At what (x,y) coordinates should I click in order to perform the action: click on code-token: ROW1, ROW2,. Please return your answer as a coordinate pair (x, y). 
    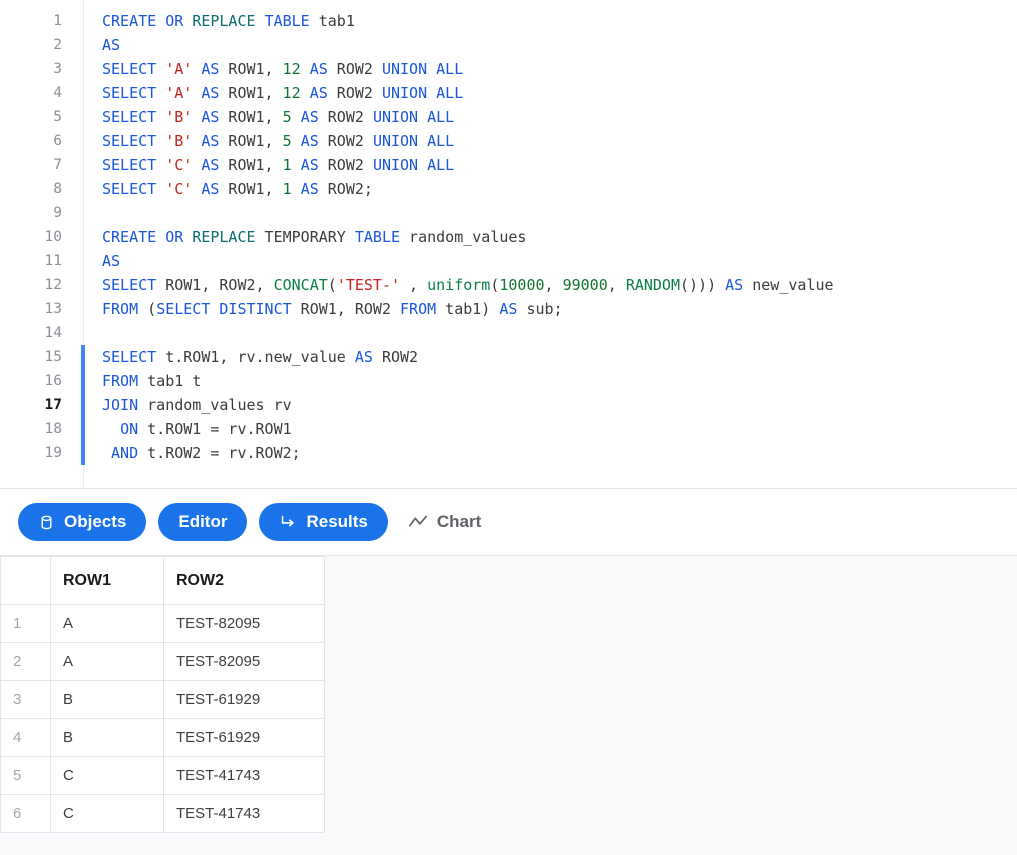
    Looking at the image, I should click on (215, 285).